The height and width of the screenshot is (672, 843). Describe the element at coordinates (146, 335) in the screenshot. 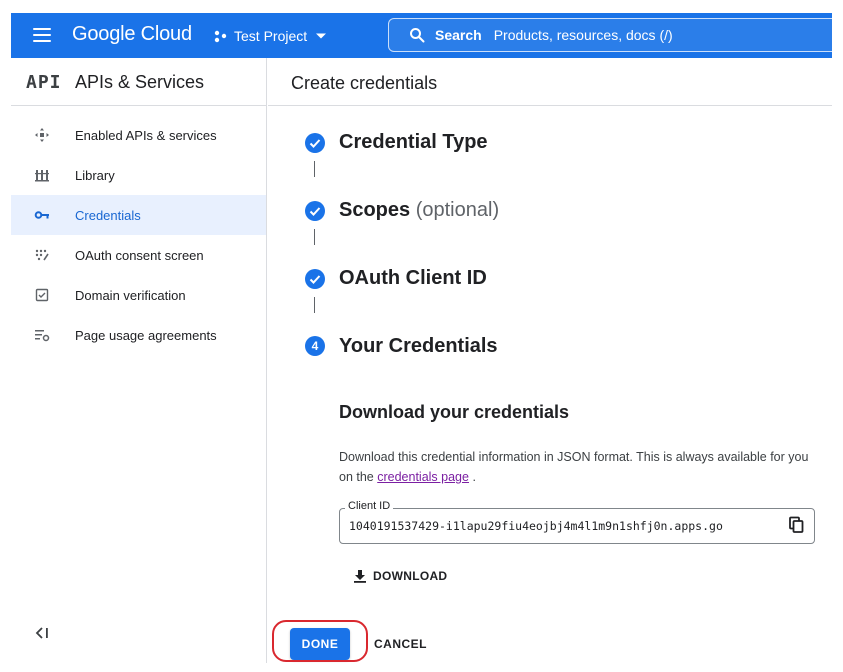

I see `sidebar-item-label: Page usage agreements` at that location.